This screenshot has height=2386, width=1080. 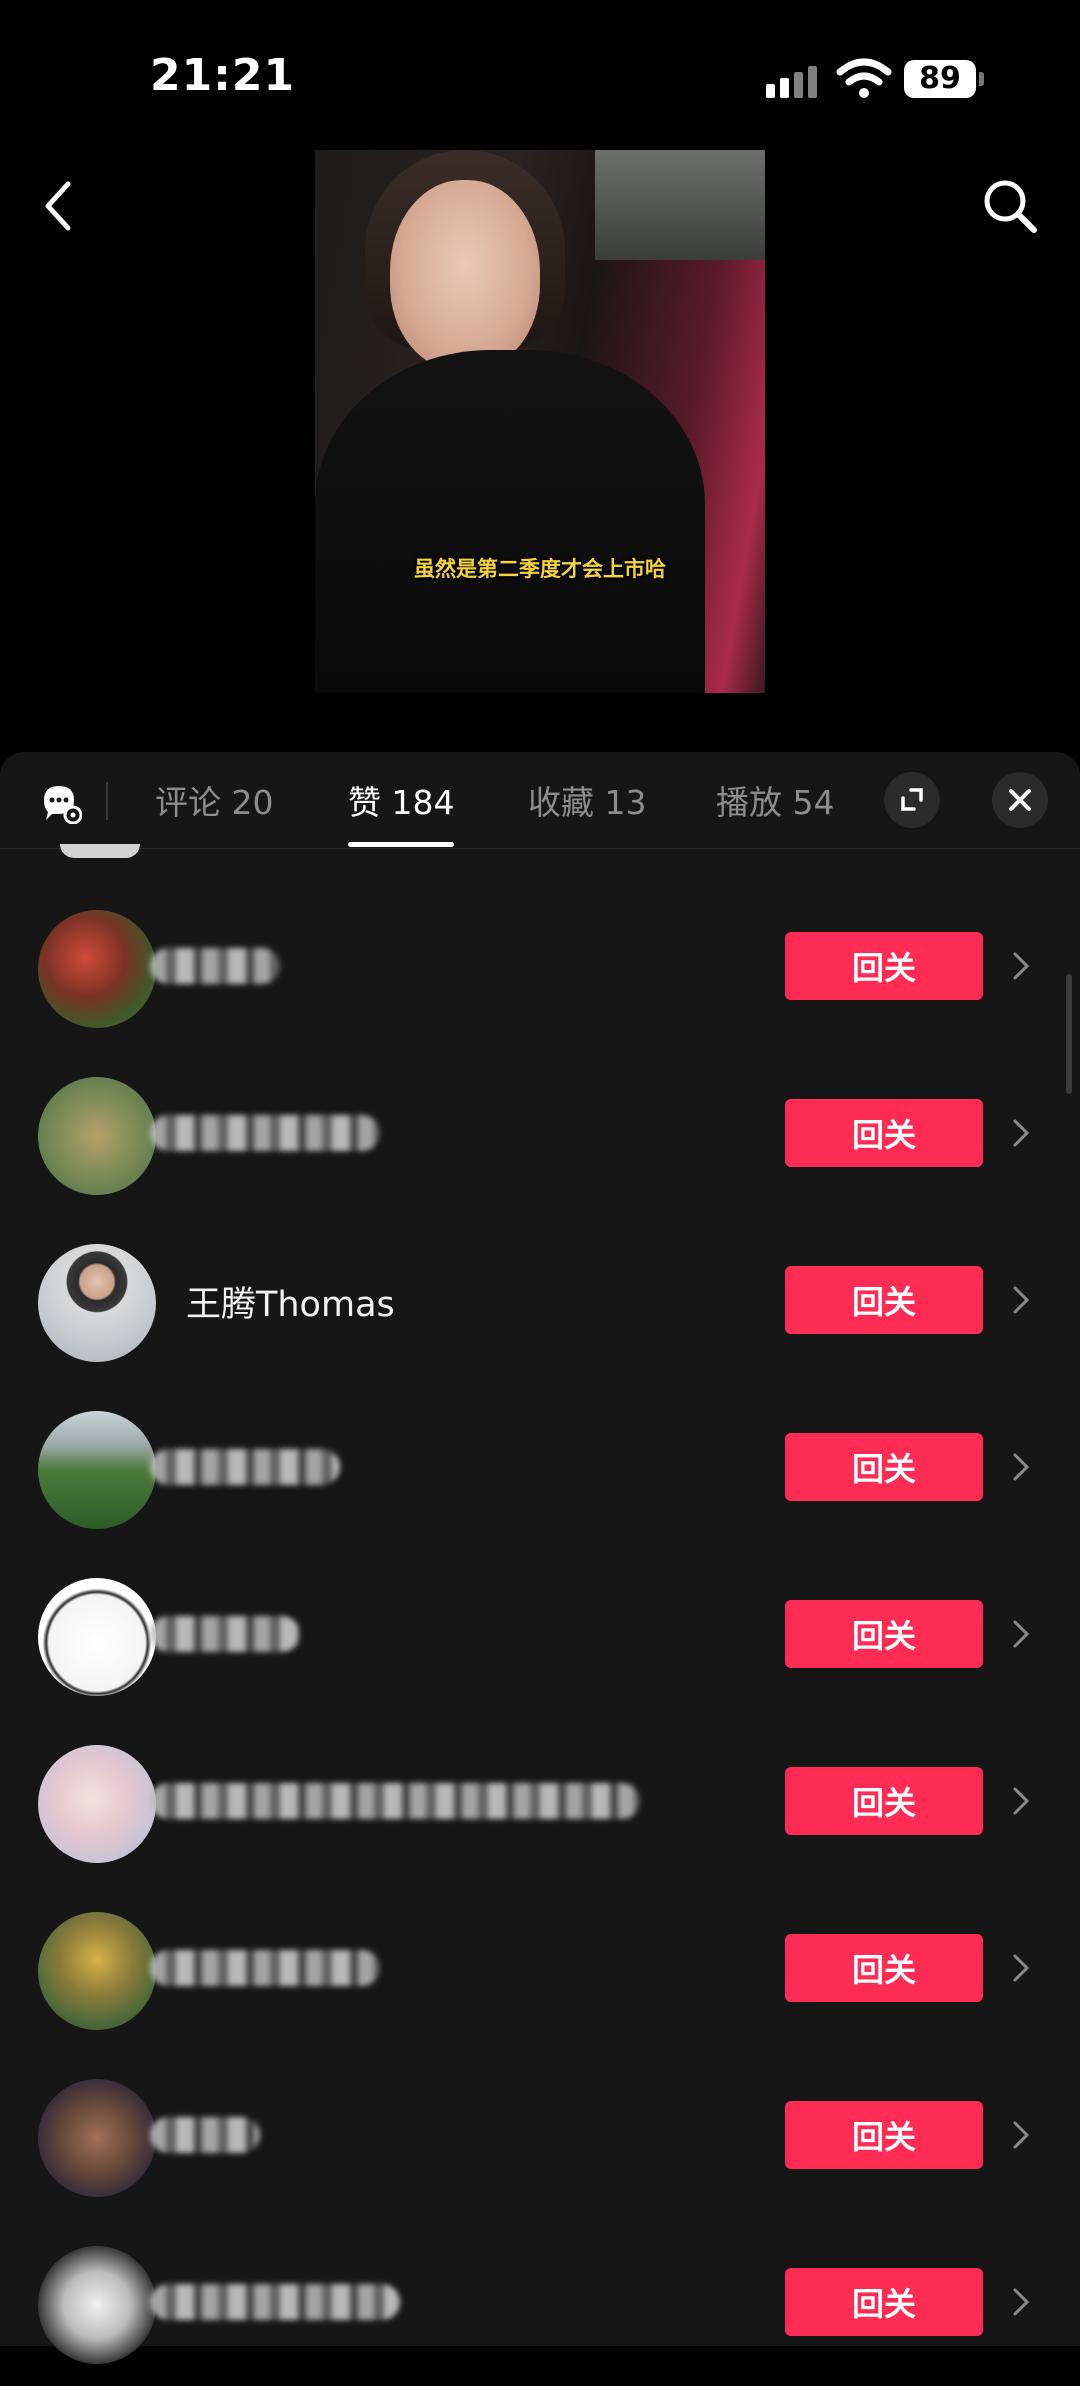 I want to click on expand-button, so click(x=912, y=800).